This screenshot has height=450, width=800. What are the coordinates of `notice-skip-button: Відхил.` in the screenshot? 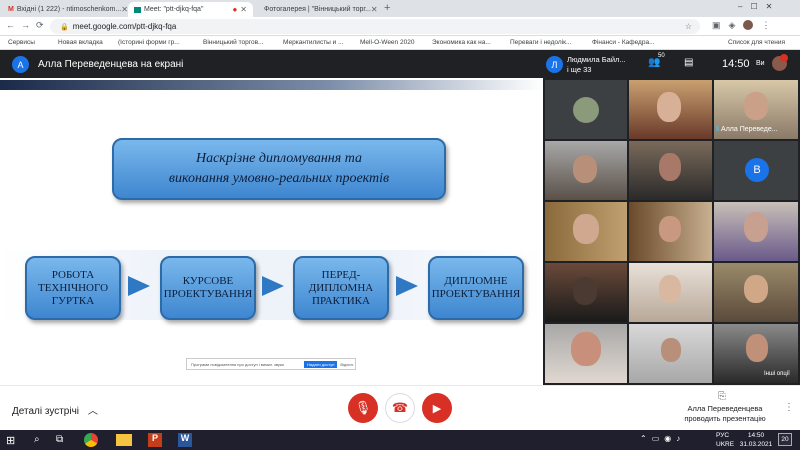 It's located at (347, 364).